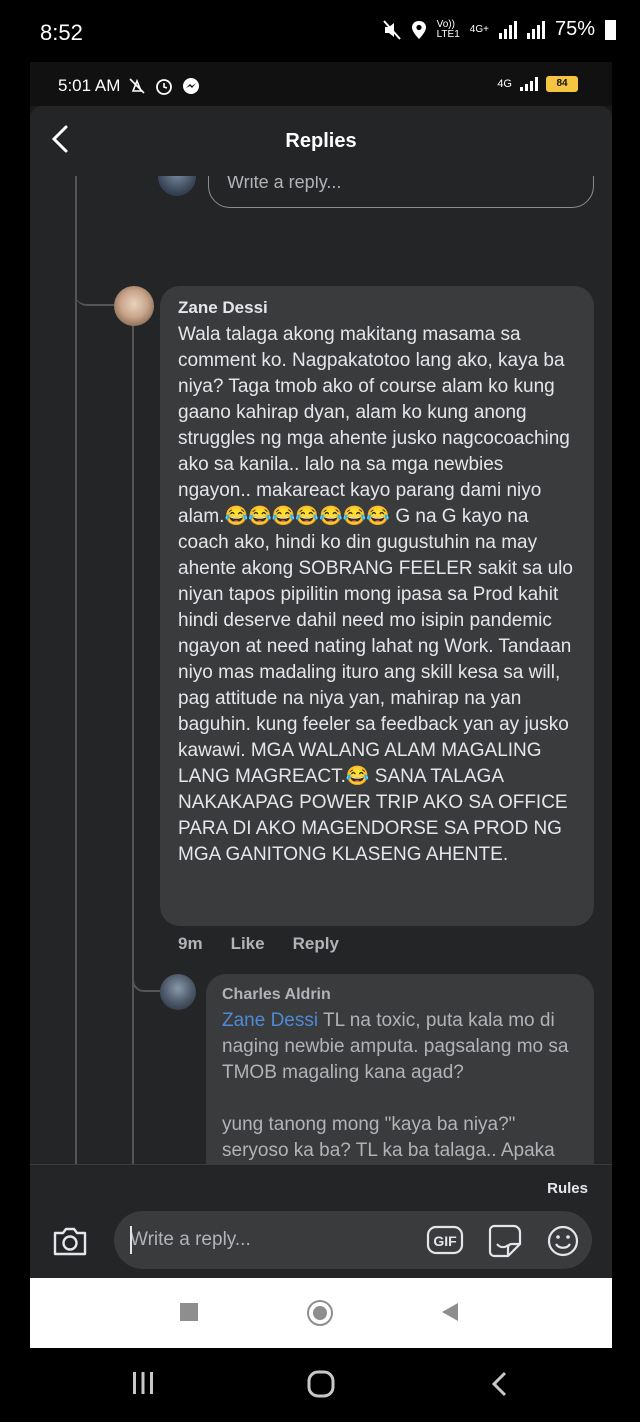 This screenshot has height=1422, width=640. What do you see at coordinates (448, 34) in the screenshot?
I see `lte-label: LTE1` at bounding box center [448, 34].